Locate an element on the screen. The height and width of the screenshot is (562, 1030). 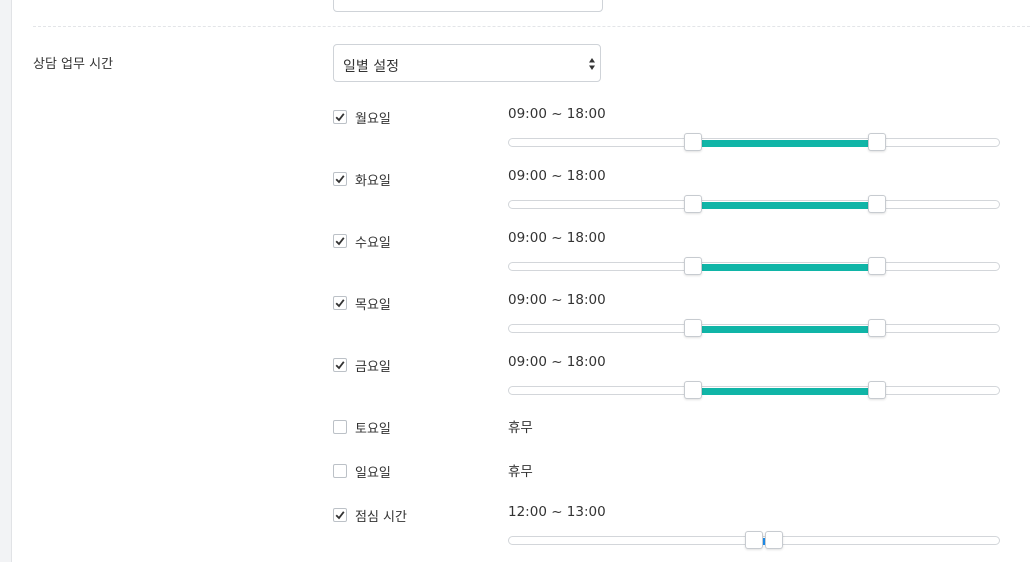
sidebar-edge is located at coordinates (6, 281).